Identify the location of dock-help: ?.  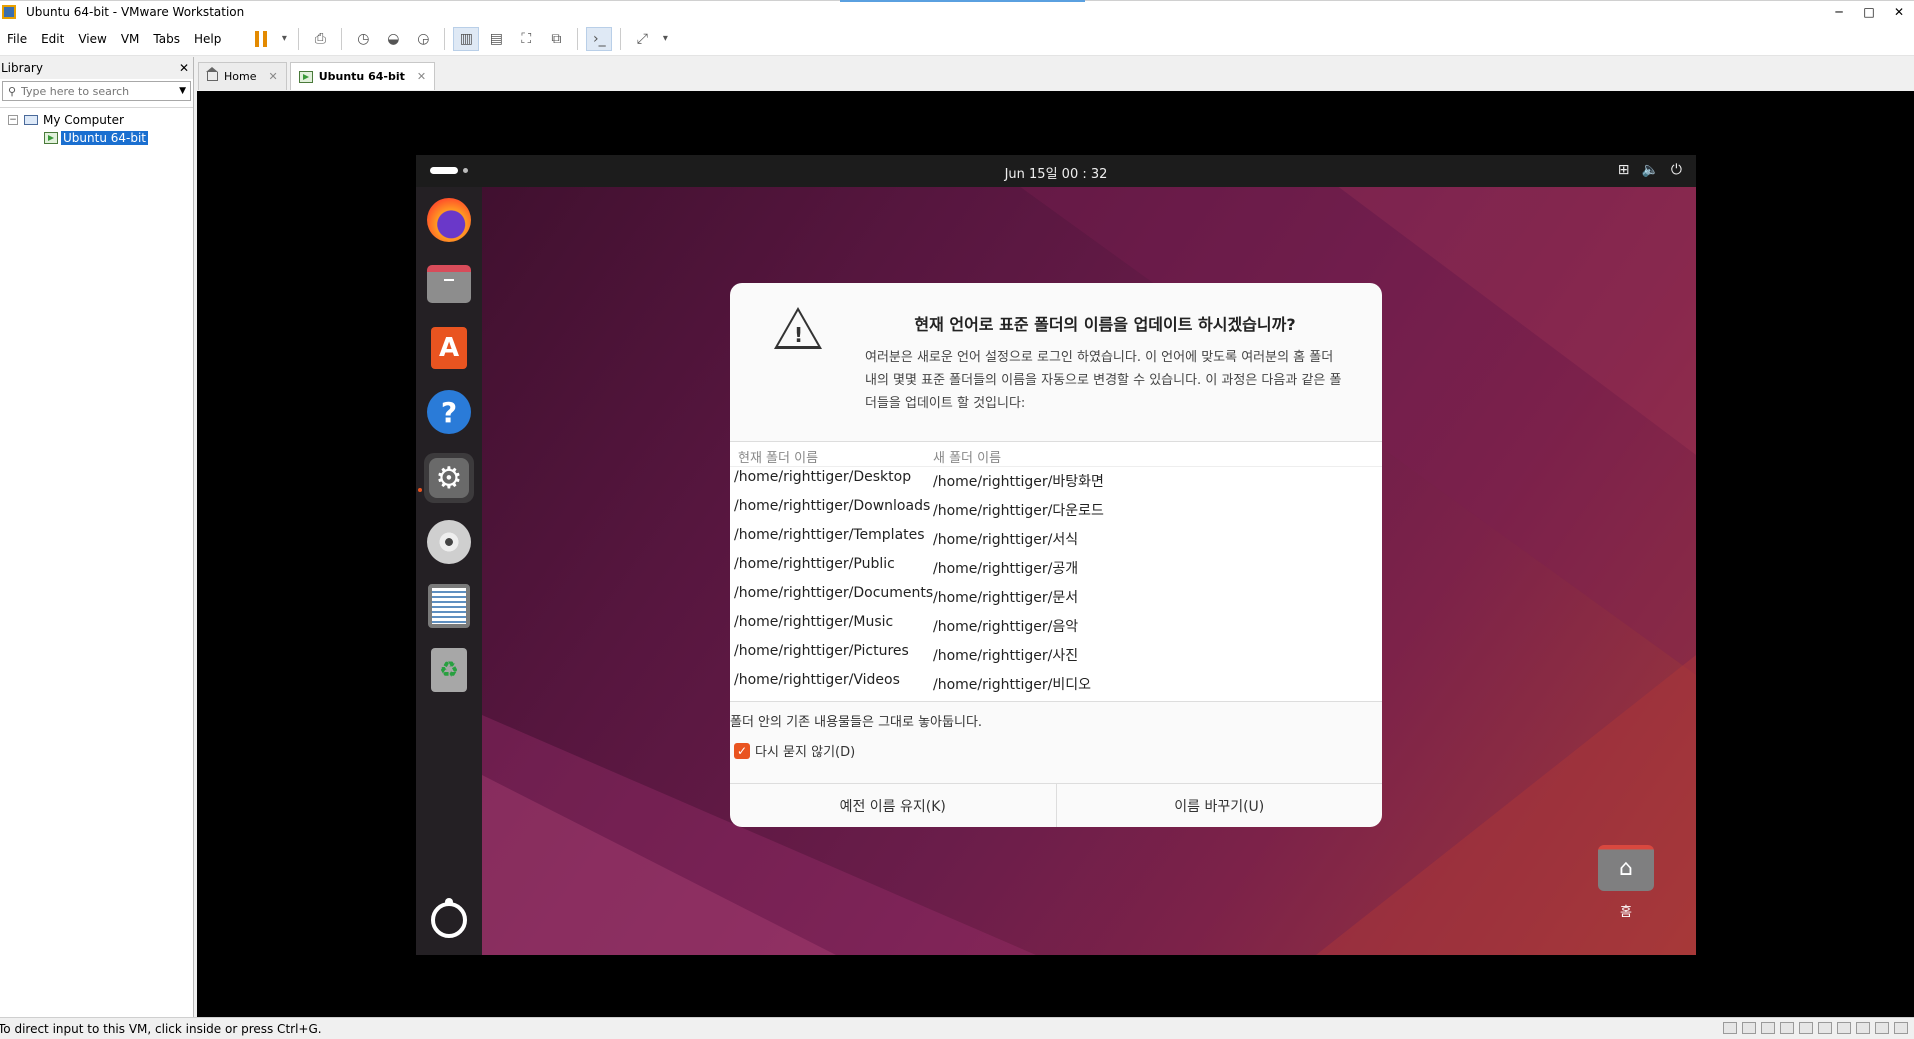
(449, 412).